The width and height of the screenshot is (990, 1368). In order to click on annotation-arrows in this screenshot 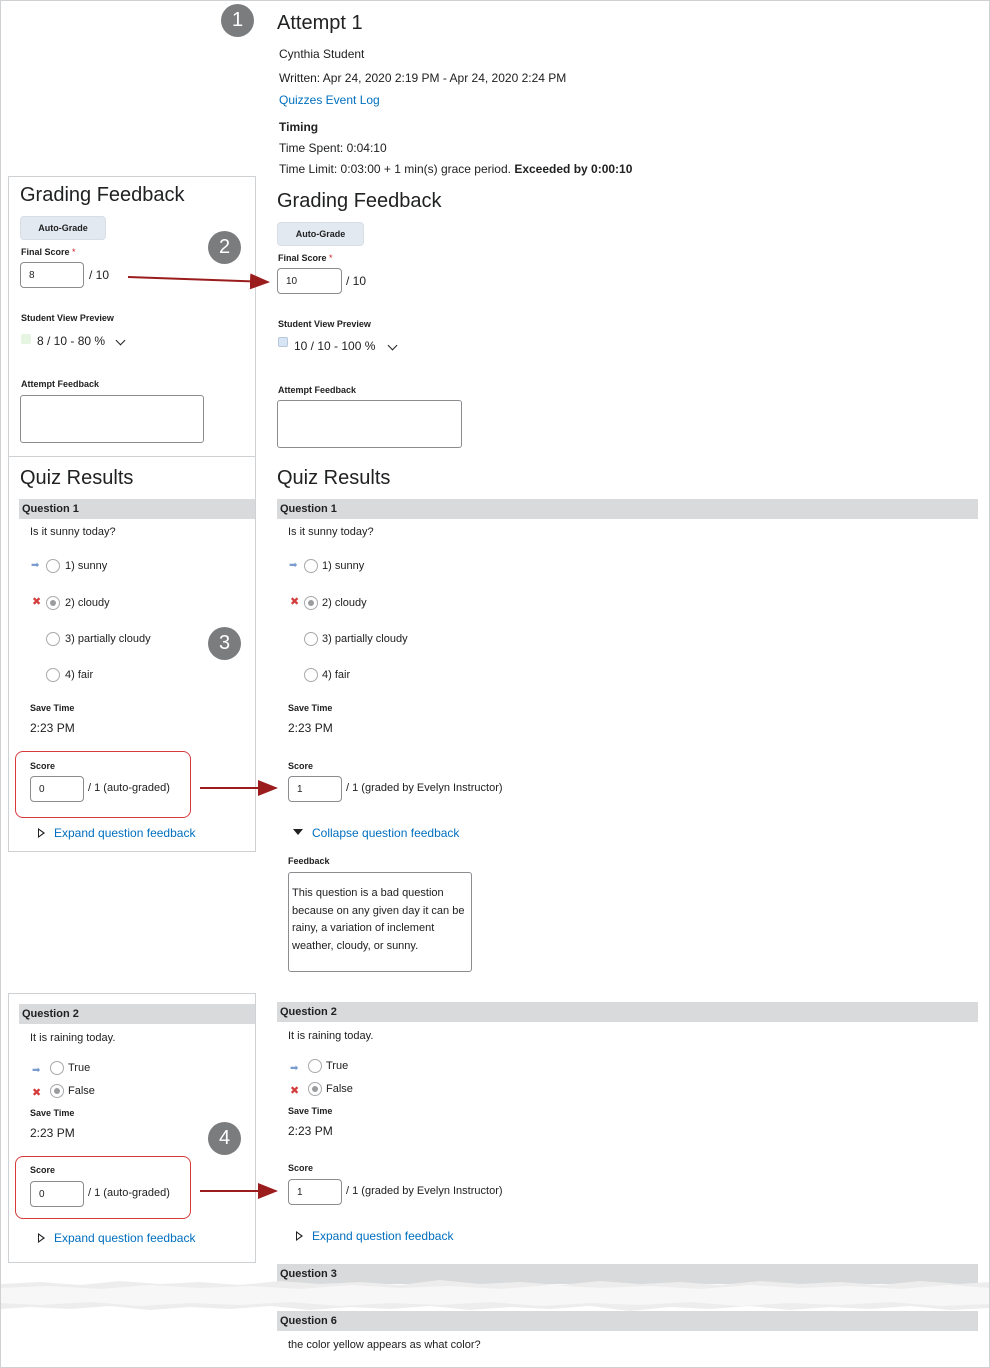, I will do `click(202, 736)`.